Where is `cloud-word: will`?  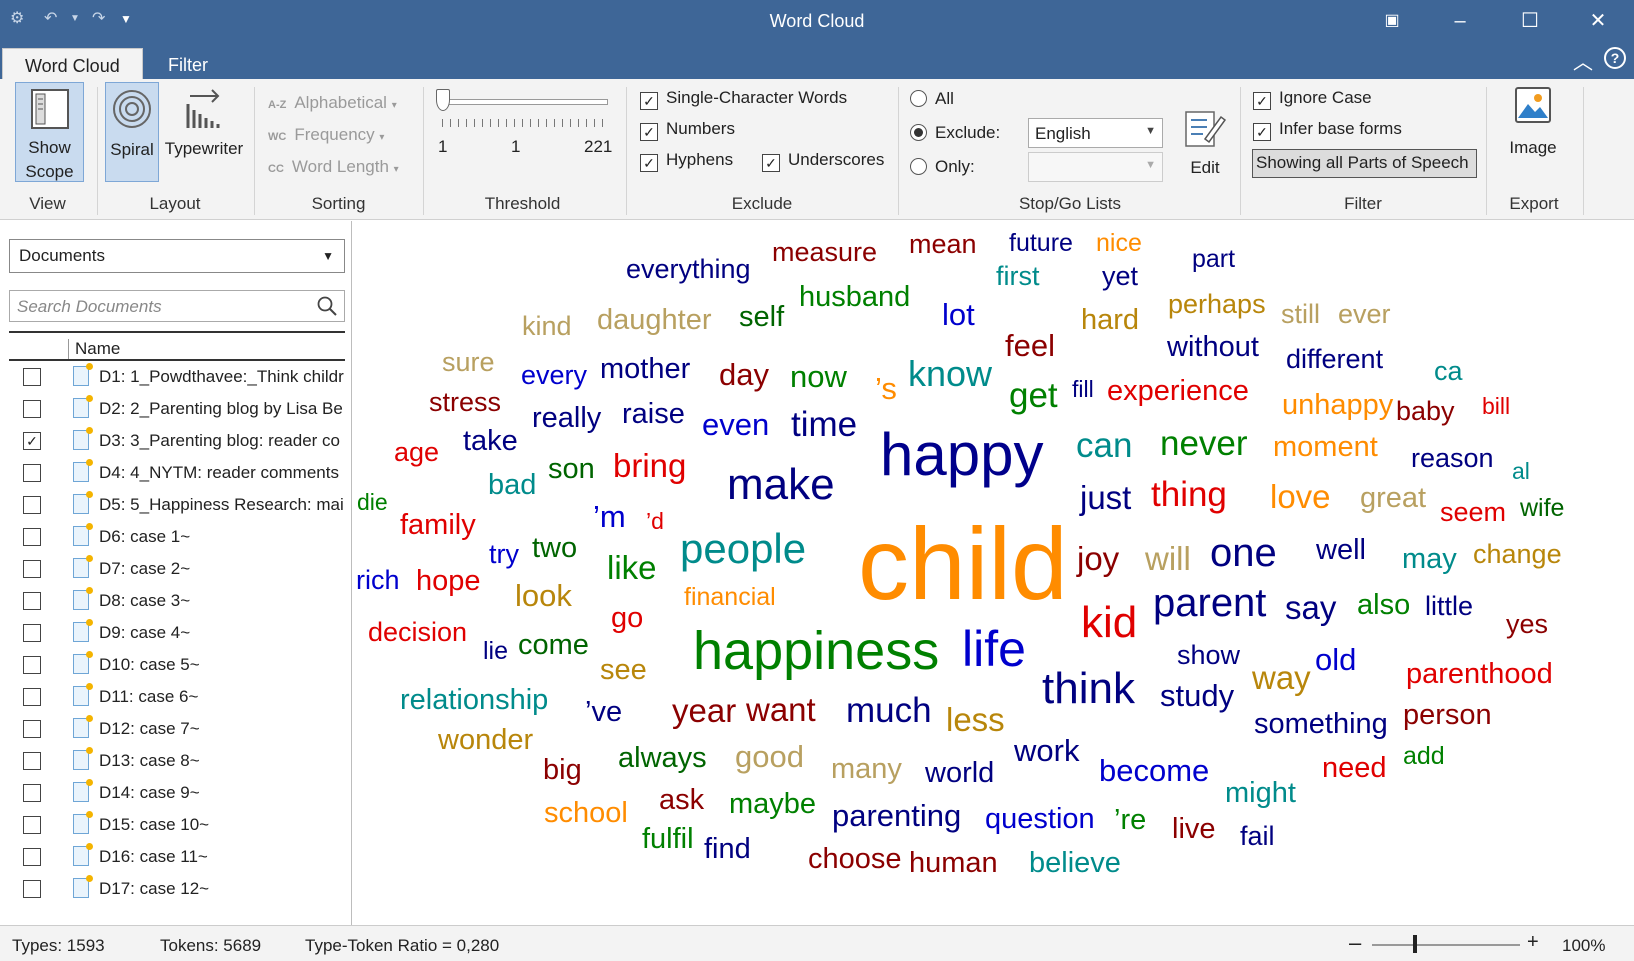
cloud-word: will is located at coordinates (1168, 558).